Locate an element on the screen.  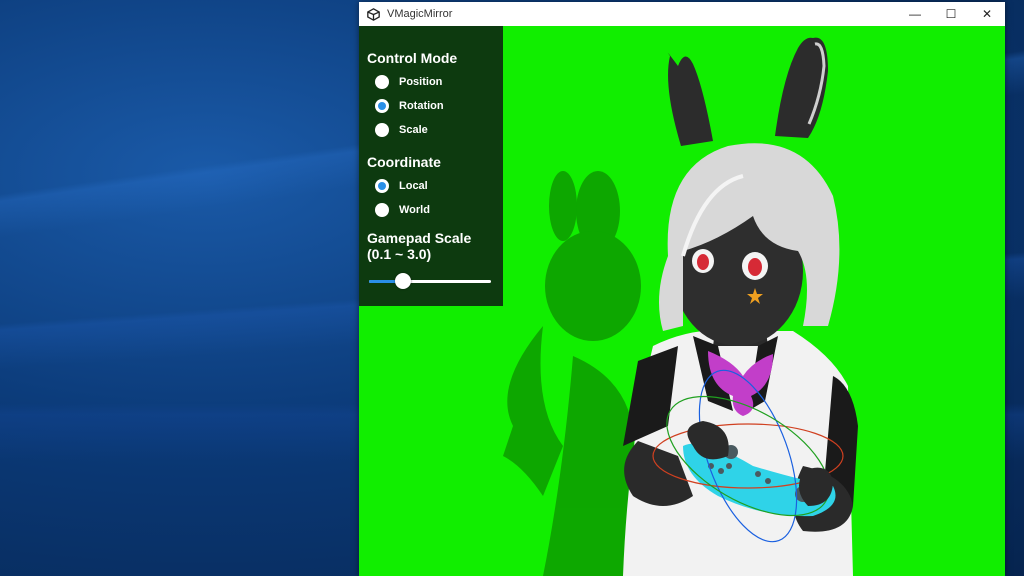
radio-local: Local is located at coordinates (401, 186).